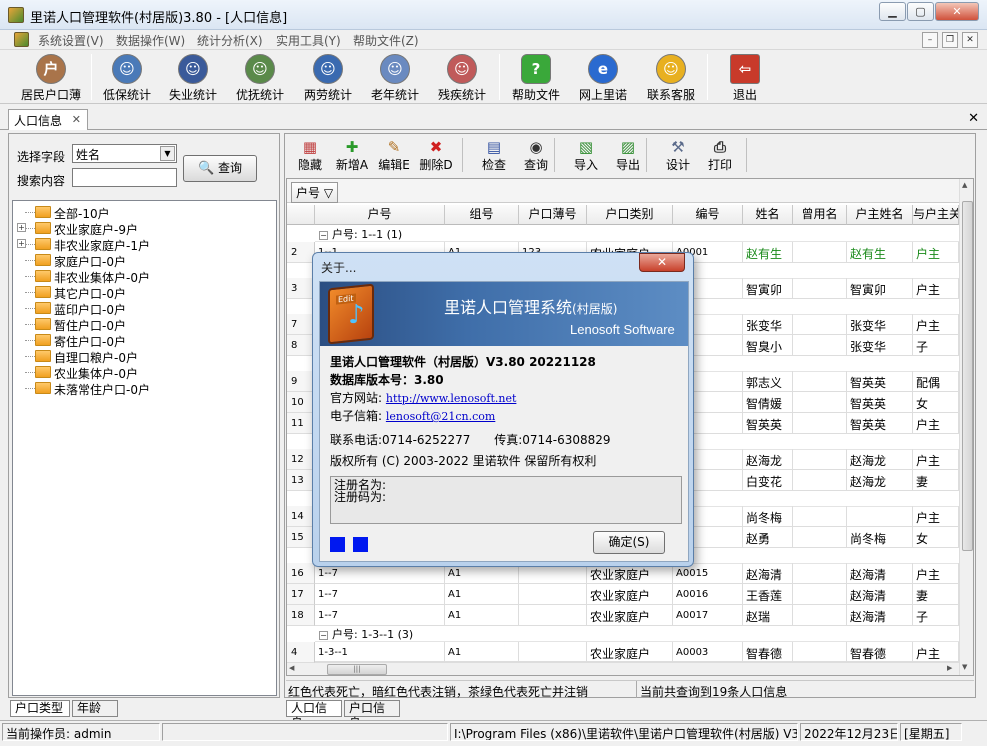 The height and width of the screenshot is (746, 987). I want to click on scroll-up-icon: ▲, so click(964, 185).